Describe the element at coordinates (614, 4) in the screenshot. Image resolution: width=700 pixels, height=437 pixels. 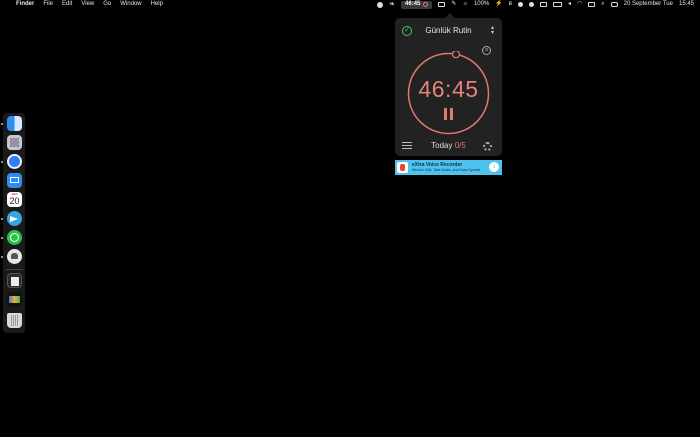
I see `control-center-icon` at that location.